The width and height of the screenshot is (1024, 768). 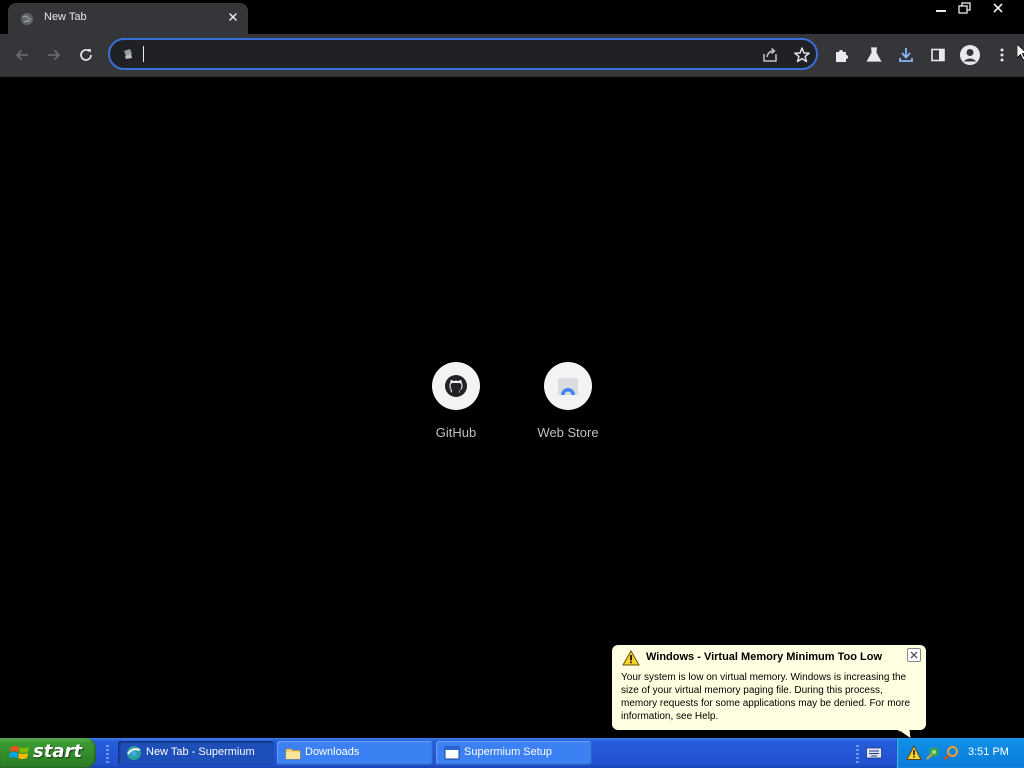 What do you see at coordinates (27, 19) in the screenshot?
I see `globe-icon` at bounding box center [27, 19].